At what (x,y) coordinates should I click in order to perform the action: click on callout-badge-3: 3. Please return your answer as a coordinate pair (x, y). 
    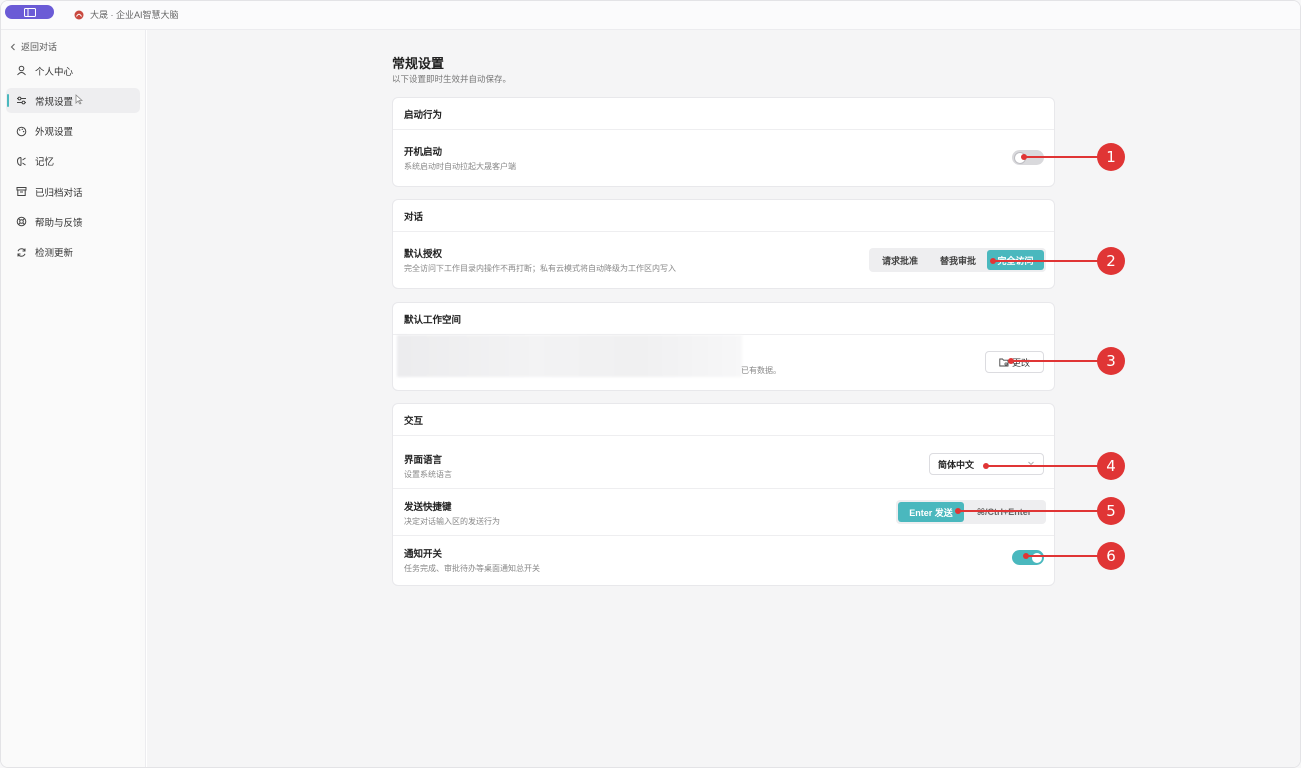
    Looking at the image, I should click on (1111, 361).